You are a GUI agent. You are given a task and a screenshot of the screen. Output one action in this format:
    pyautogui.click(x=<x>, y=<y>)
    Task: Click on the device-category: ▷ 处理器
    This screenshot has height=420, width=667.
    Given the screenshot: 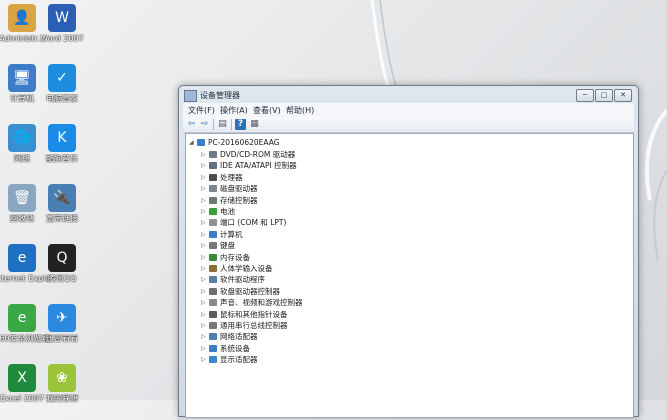 What is the action you would take?
    pyautogui.click(x=222, y=177)
    